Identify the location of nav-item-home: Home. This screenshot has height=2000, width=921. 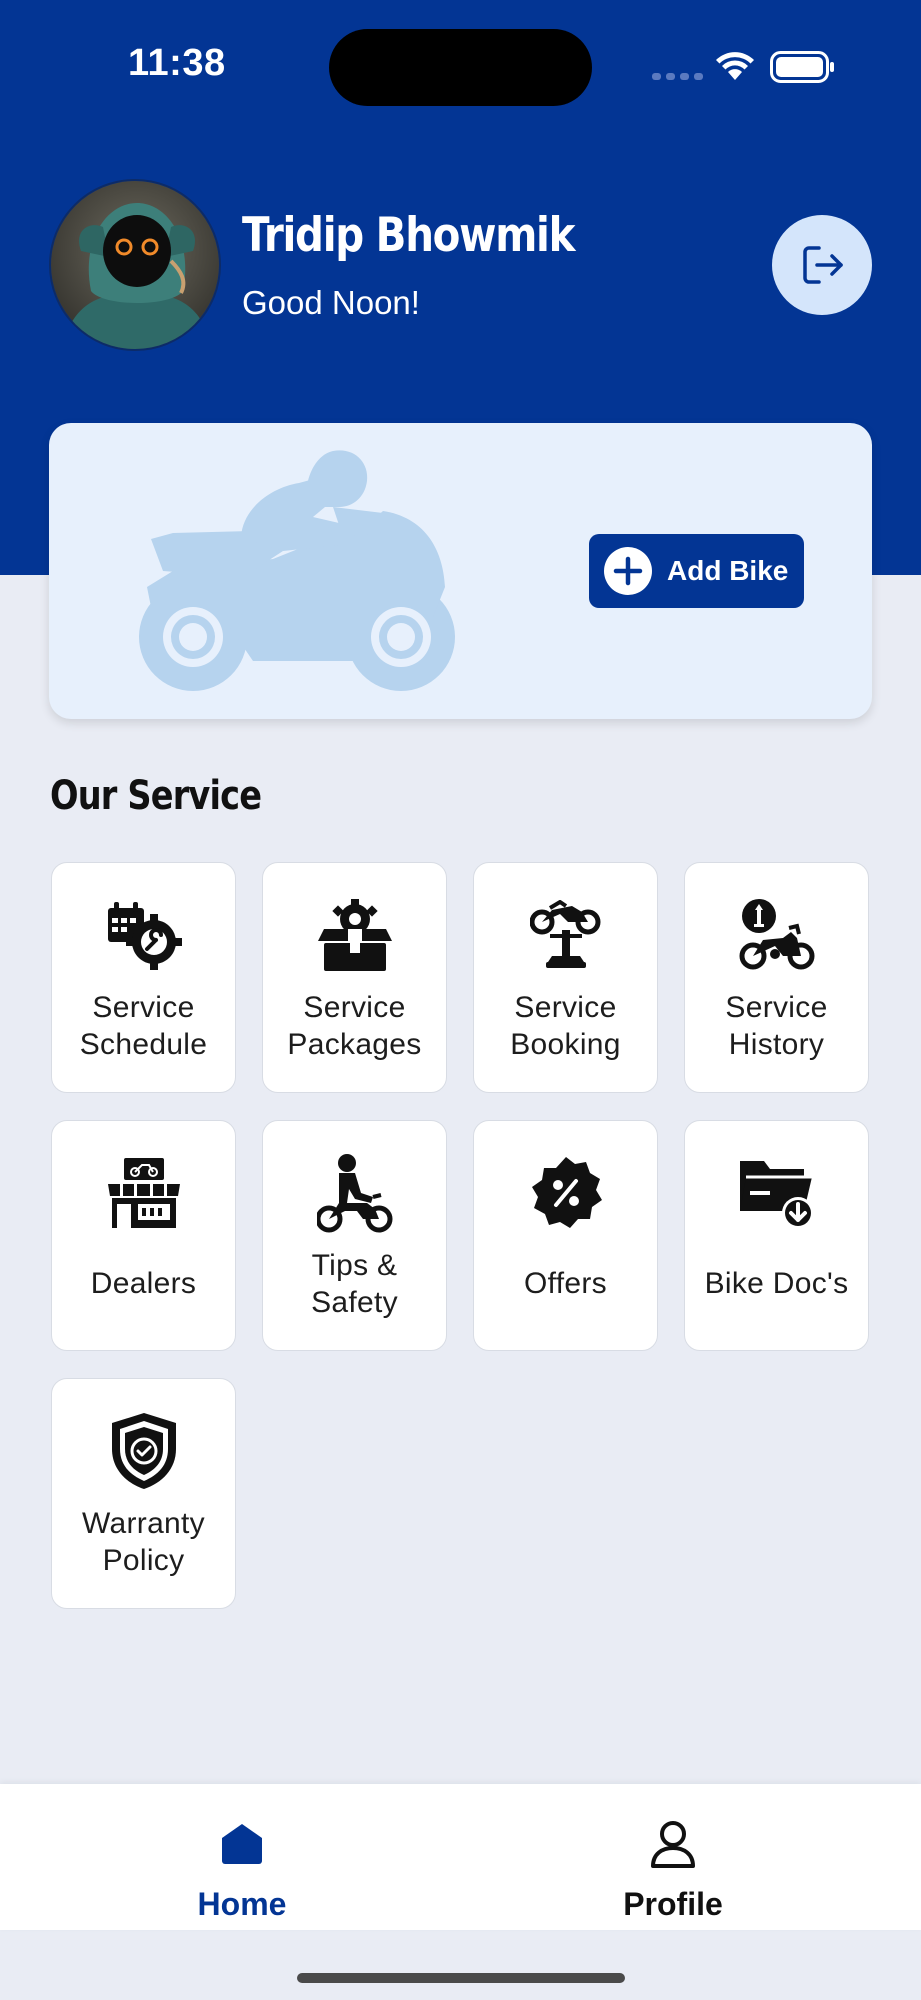
(242, 1857).